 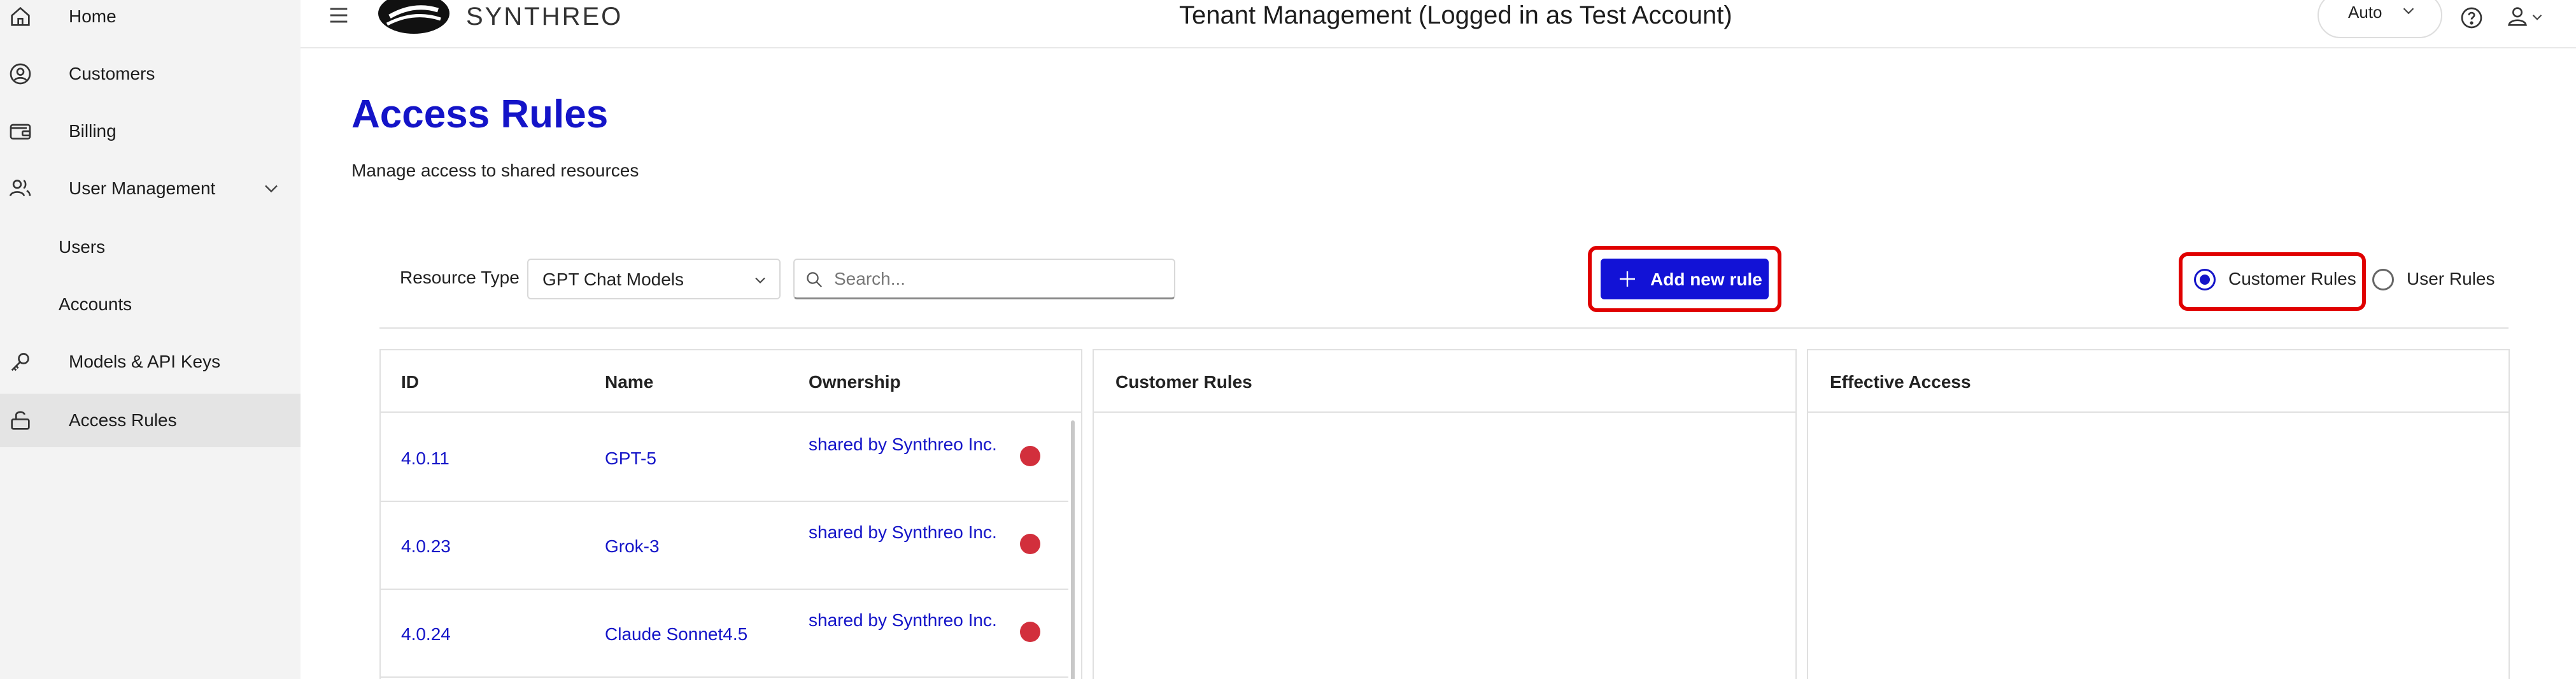 What do you see at coordinates (855, 382) in the screenshot?
I see `column-header-ownership: Ownership` at bounding box center [855, 382].